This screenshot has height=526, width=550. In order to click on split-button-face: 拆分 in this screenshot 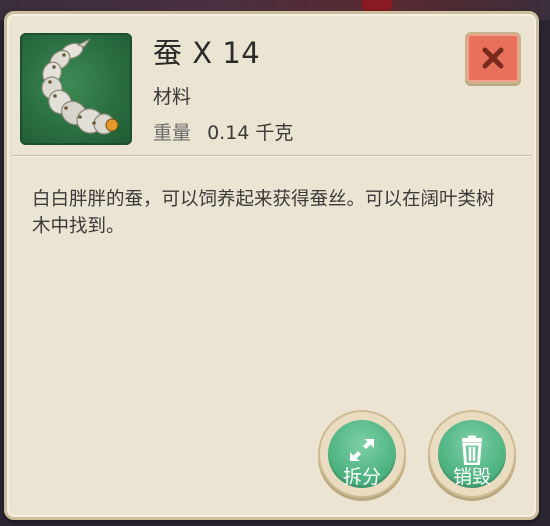, I will do `click(362, 454)`.